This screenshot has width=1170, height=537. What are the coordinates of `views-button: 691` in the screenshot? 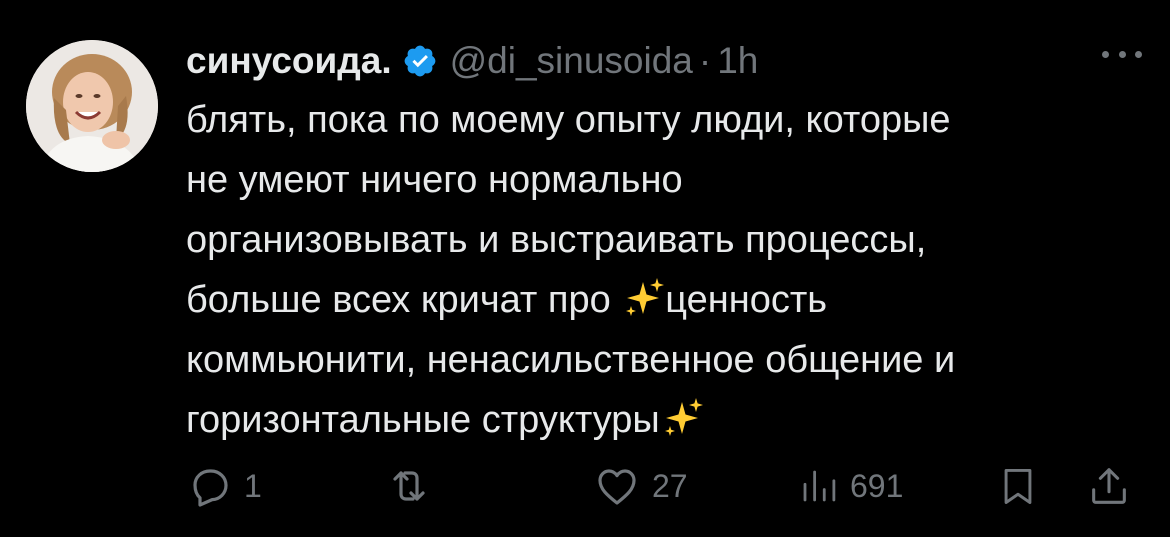 It's located at (850, 486).